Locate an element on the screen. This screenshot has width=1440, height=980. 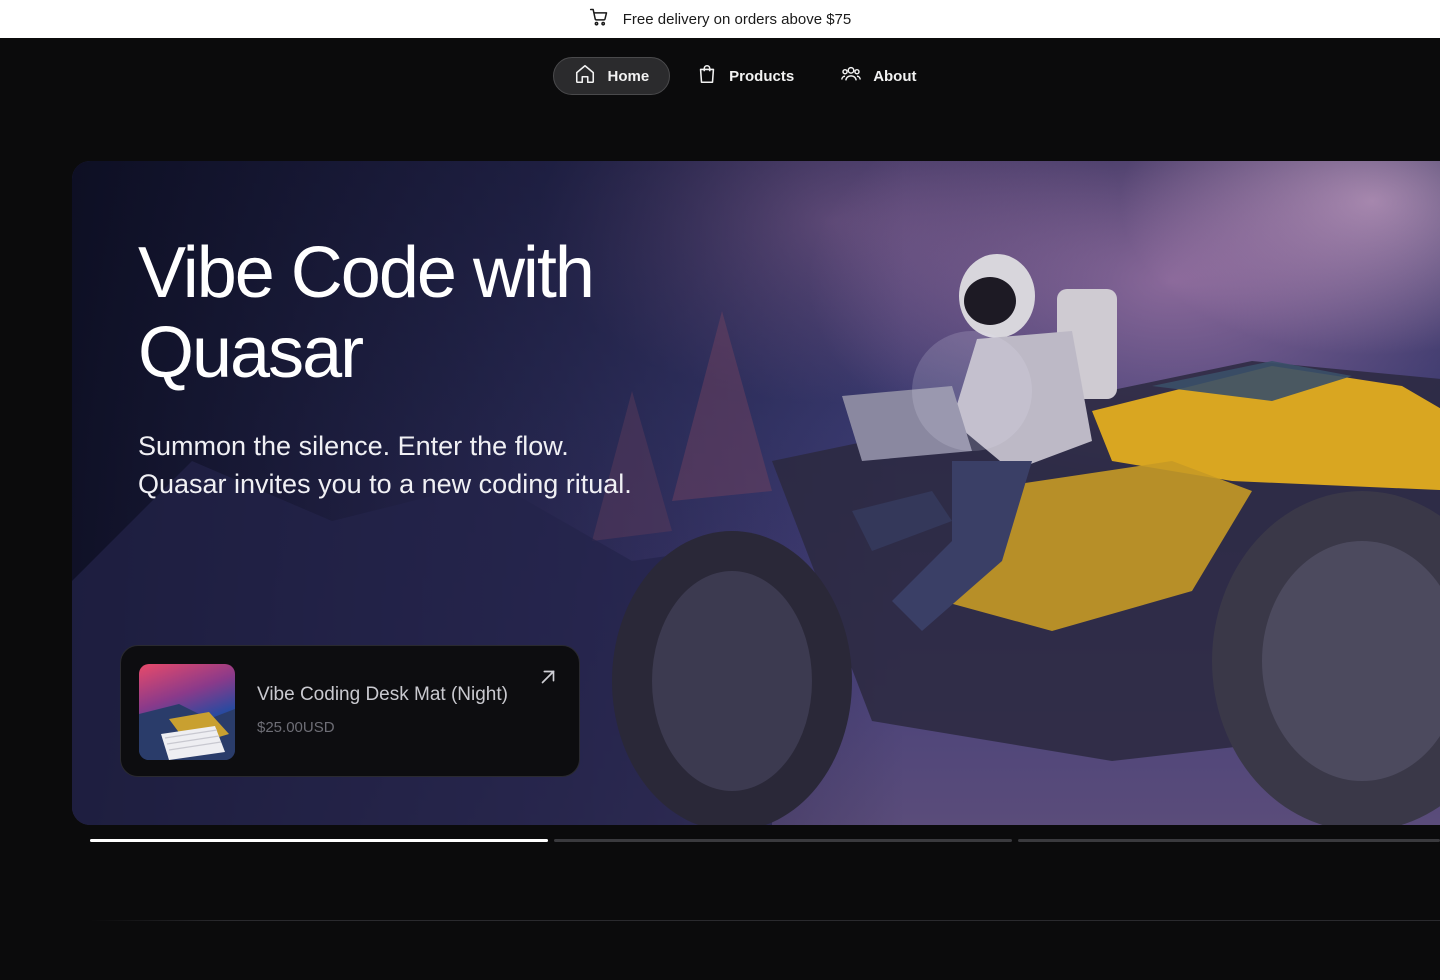
main-nav: Home Products About is located at coordinates (720, 76).